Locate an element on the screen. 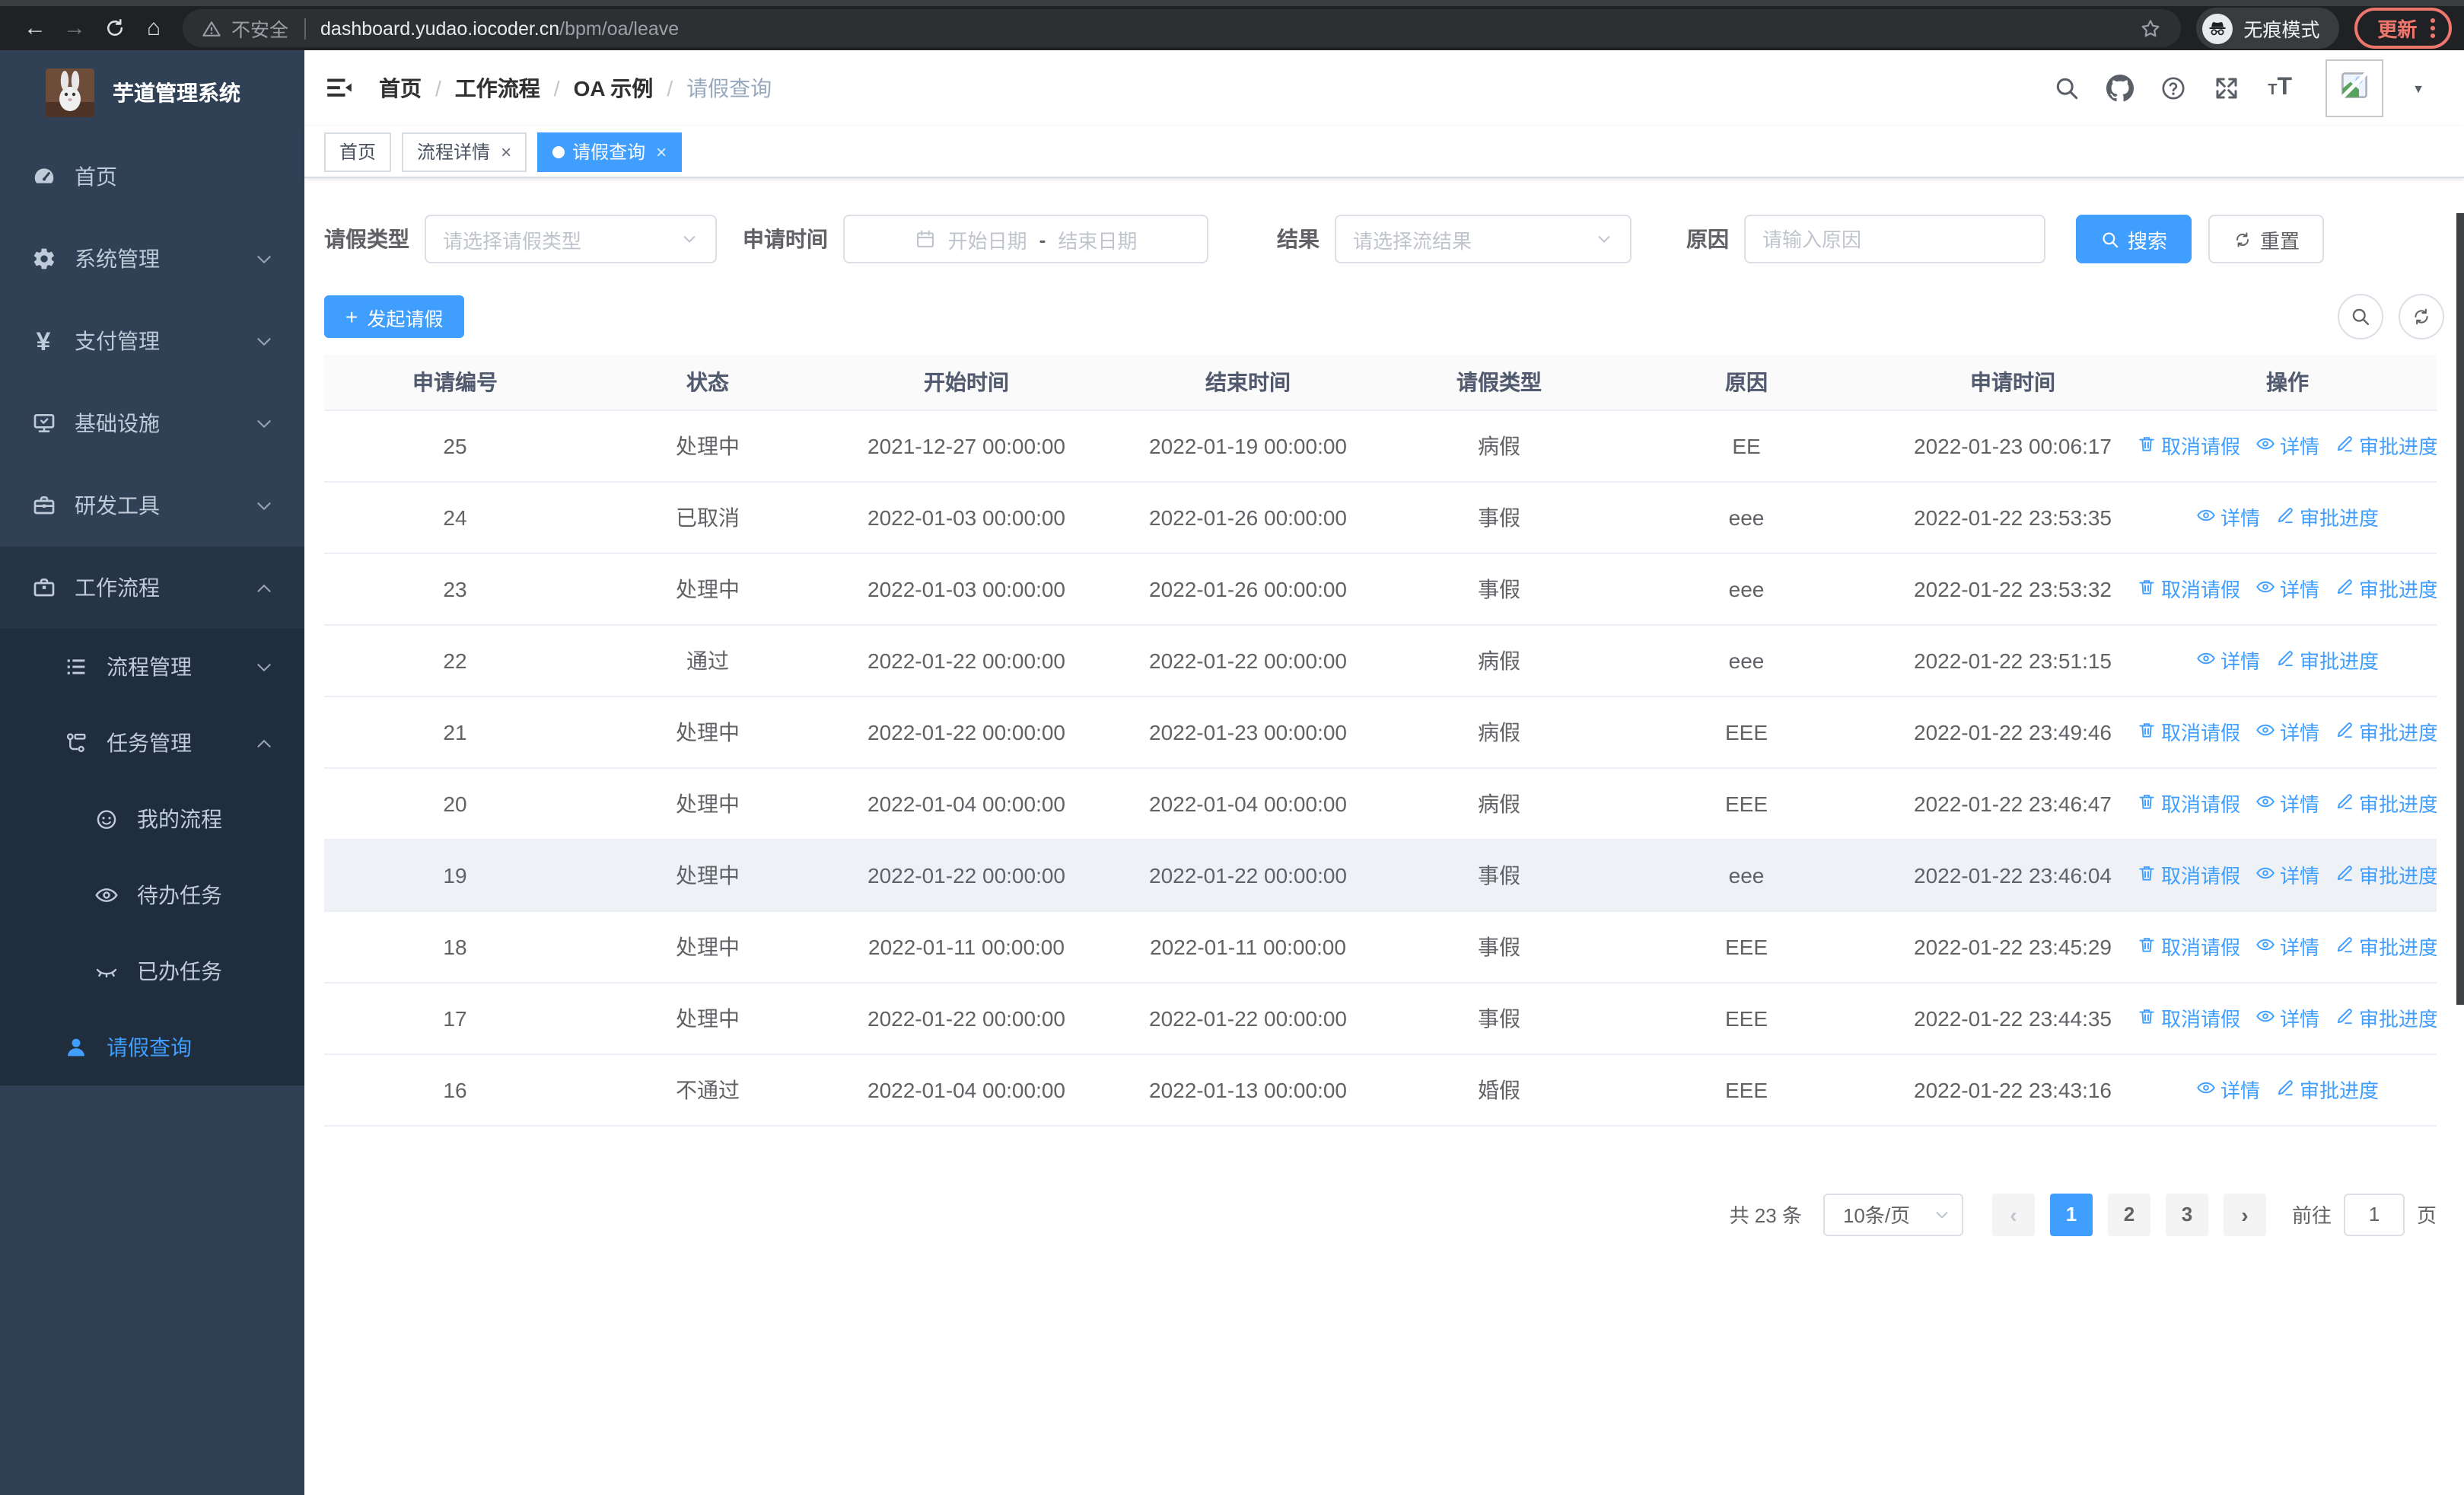 Image resolution: width=2464 pixels, height=1495 pixels. sidebar-item-4: 研发工具 is located at coordinates (152, 506).